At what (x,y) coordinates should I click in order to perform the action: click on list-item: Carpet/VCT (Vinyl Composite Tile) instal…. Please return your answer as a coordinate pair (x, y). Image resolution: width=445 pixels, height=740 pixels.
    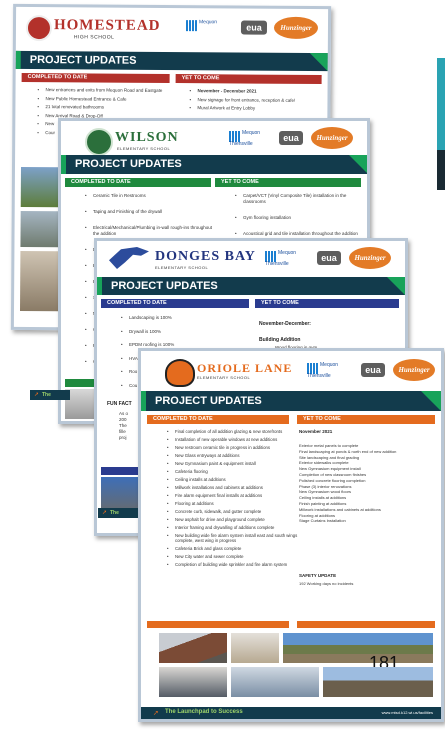
    Looking at the image, I should click on (301, 199).